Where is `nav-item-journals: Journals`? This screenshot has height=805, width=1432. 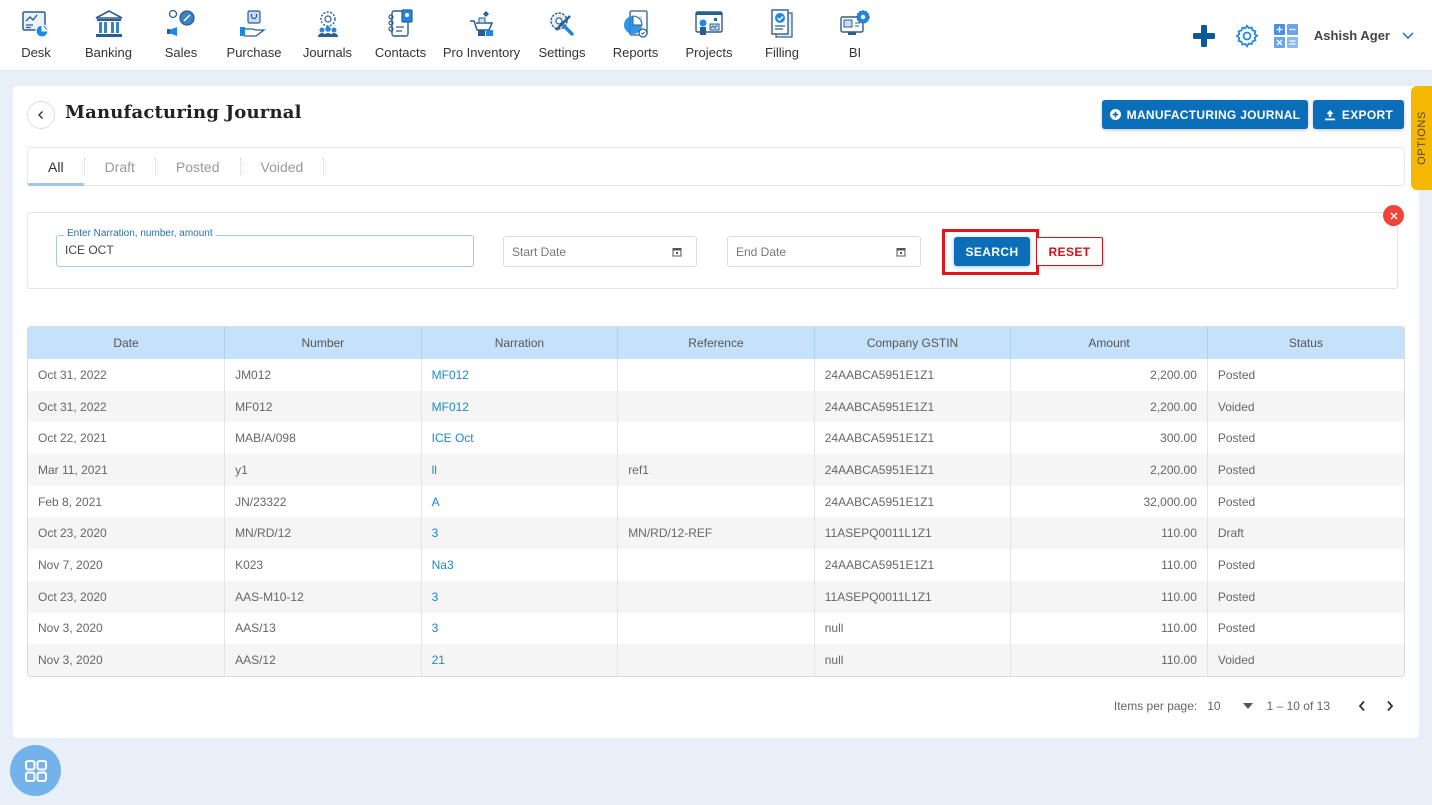 nav-item-journals: Journals is located at coordinates (327, 35).